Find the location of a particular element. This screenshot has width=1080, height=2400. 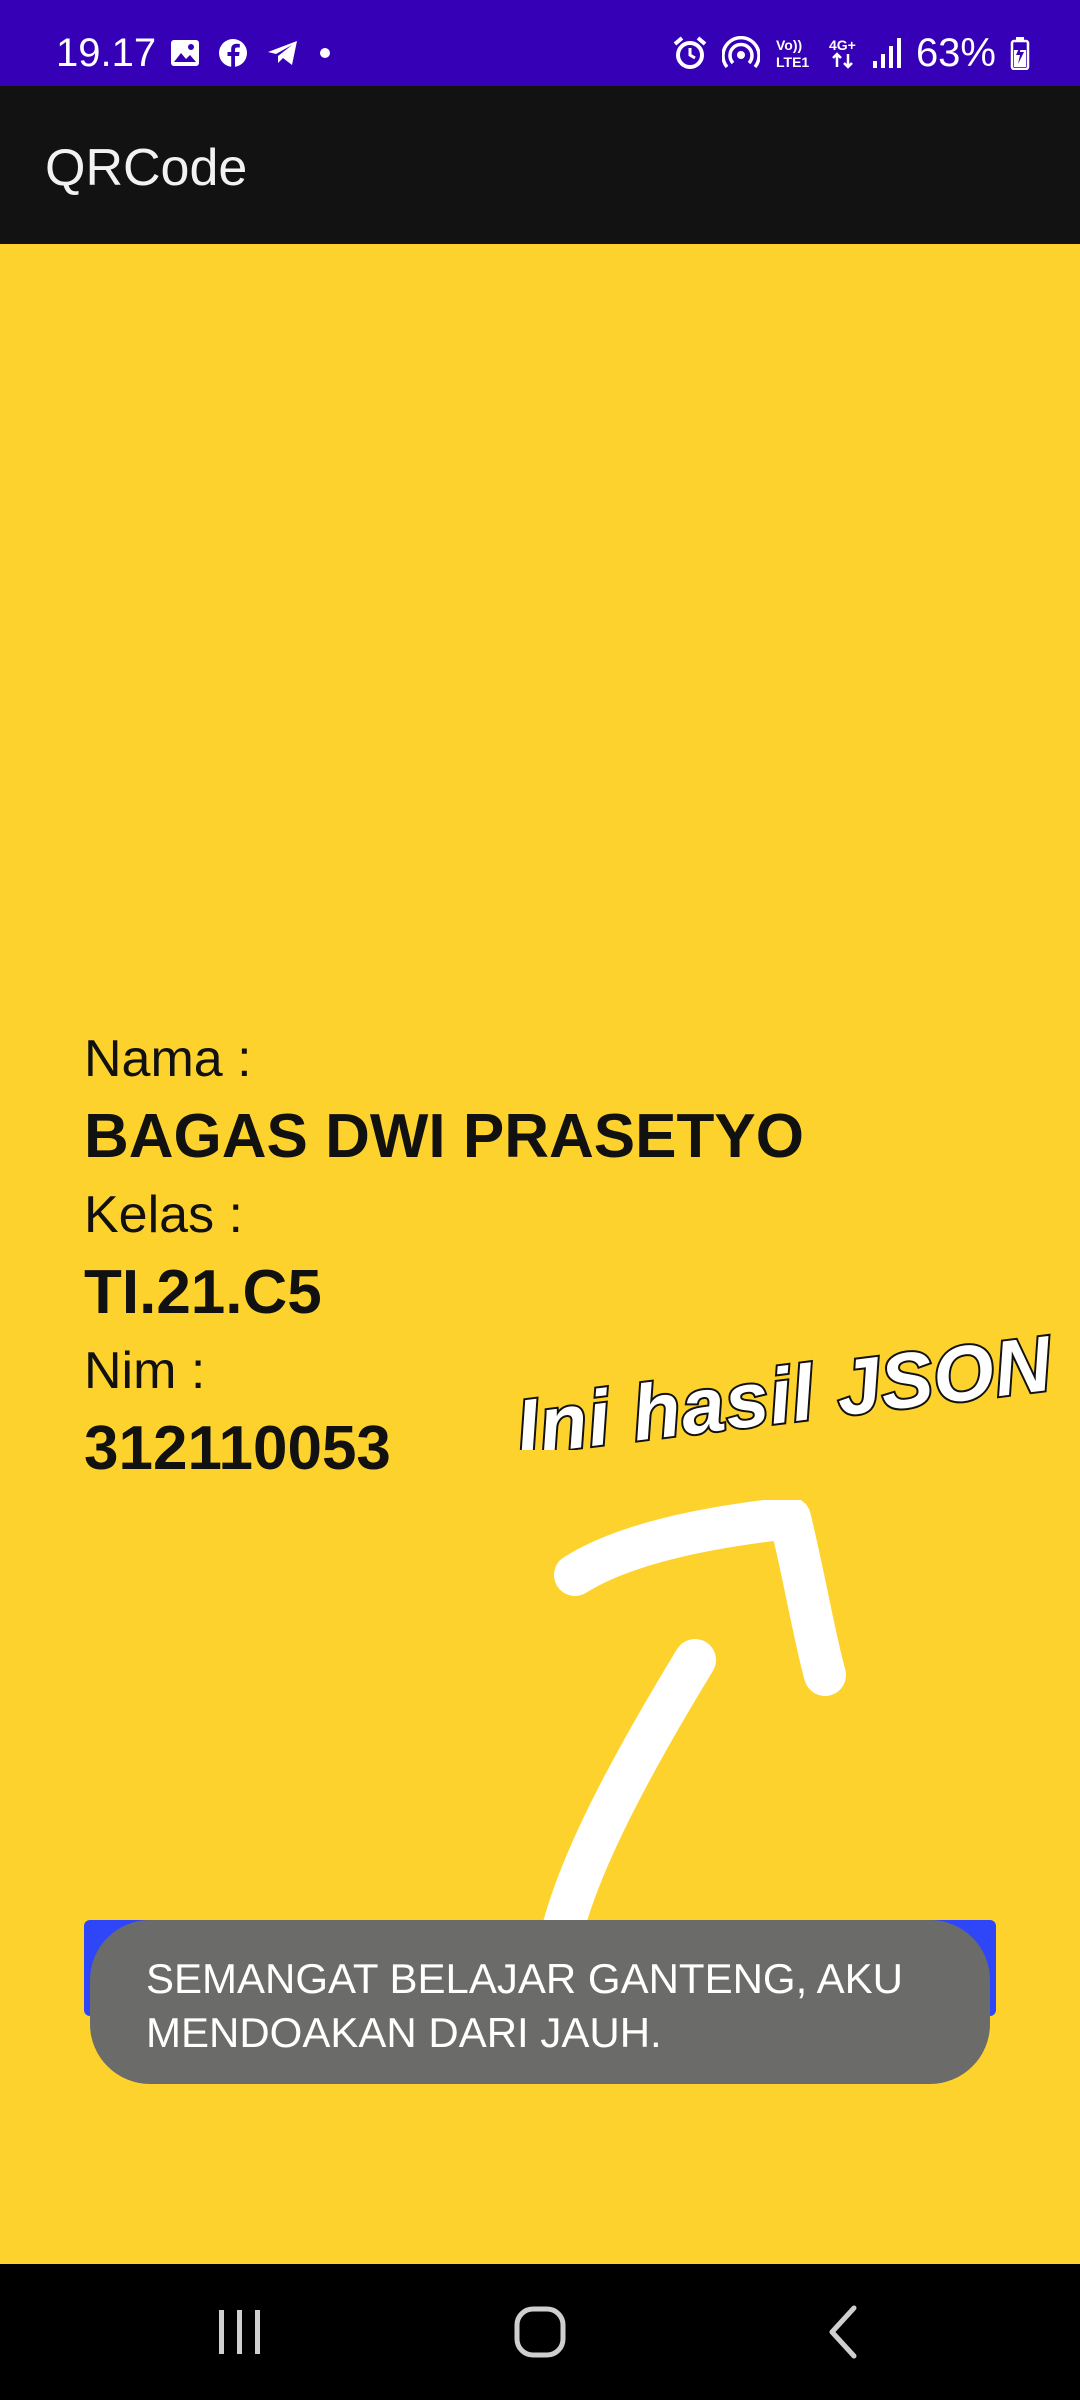

nim-label: Nim : is located at coordinates (145, 1371).